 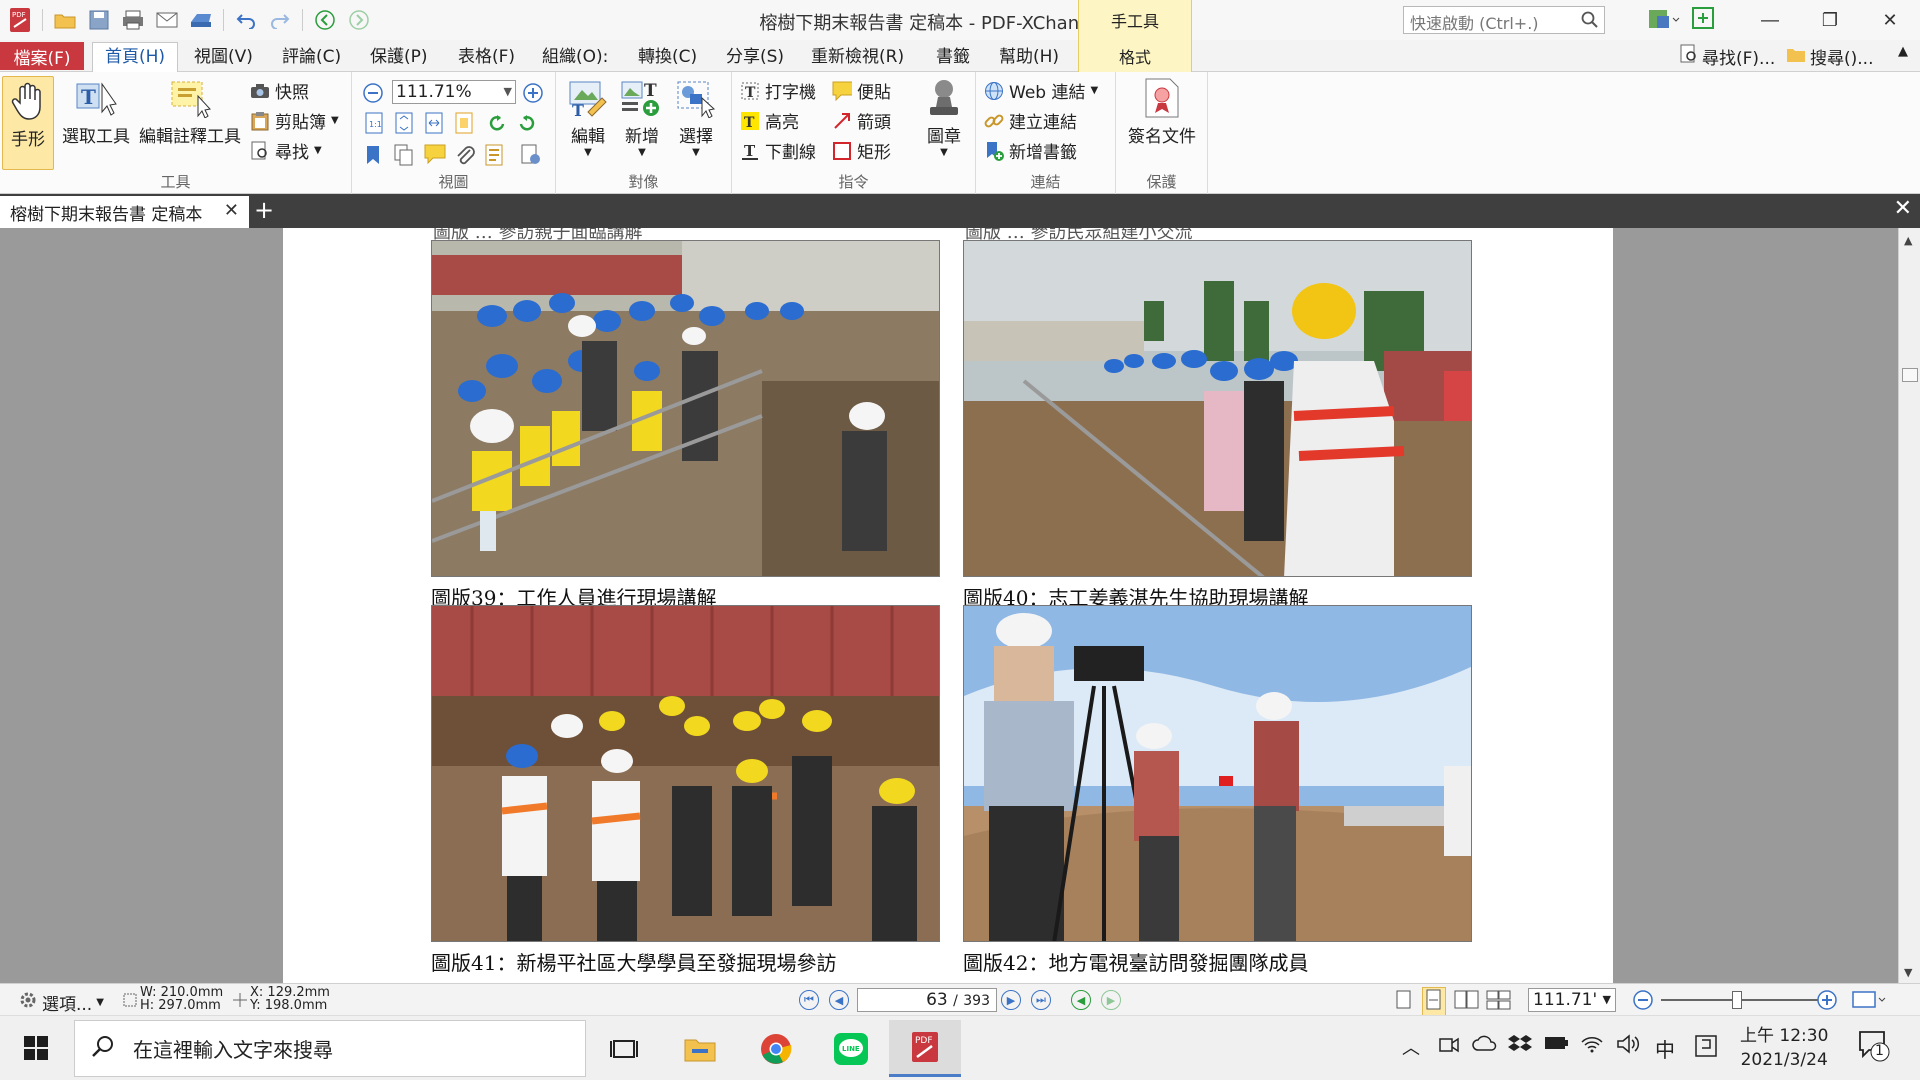 I want to click on start-button, so click(x=36, y=1048).